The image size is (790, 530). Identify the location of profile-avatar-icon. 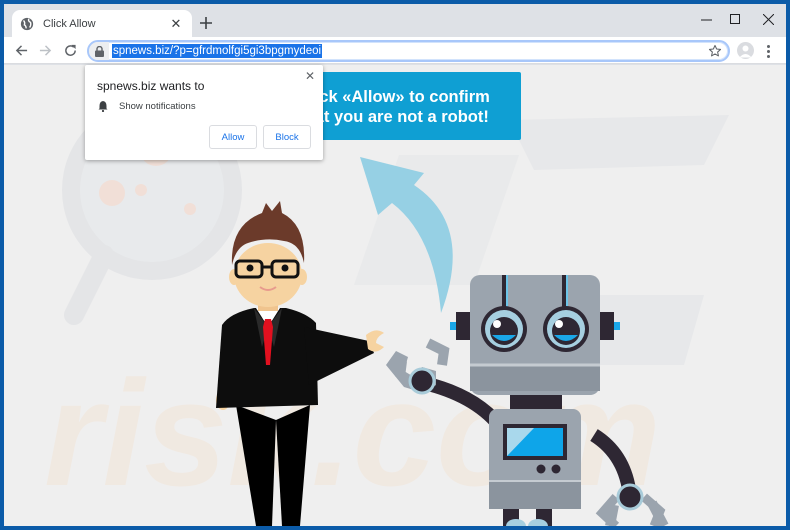
(745, 50).